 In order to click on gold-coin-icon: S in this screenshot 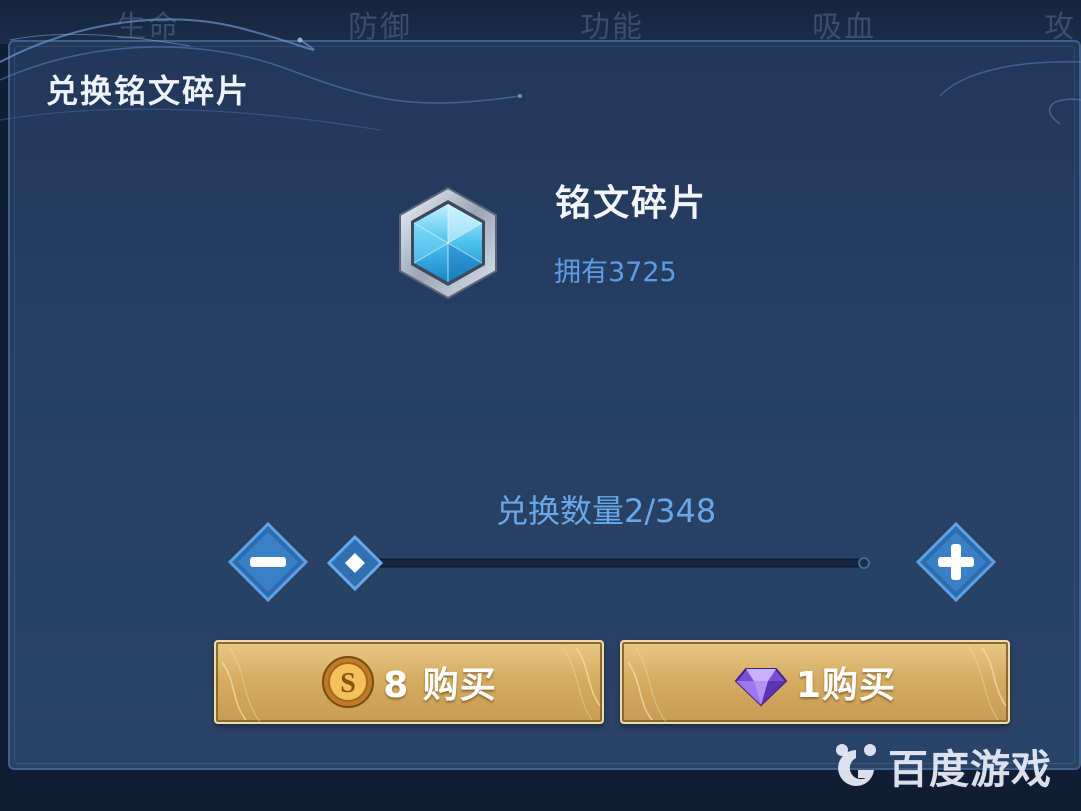, I will do `click(348, 682)`.